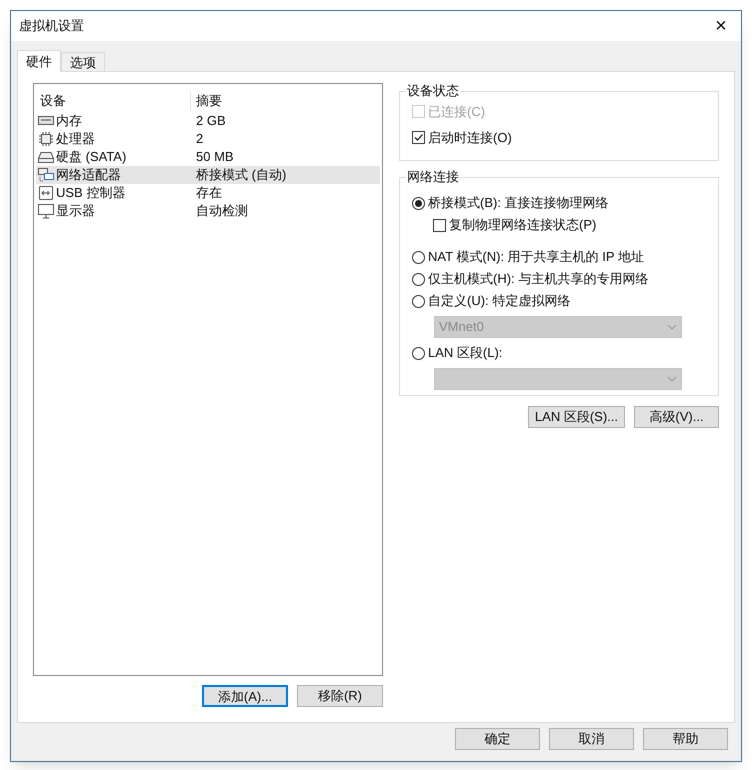  What do you see at coordinates (470, 137) in the screenshot?
I see `checkbox-label: 启动时连接(O)` at bounding box center [470, 137].